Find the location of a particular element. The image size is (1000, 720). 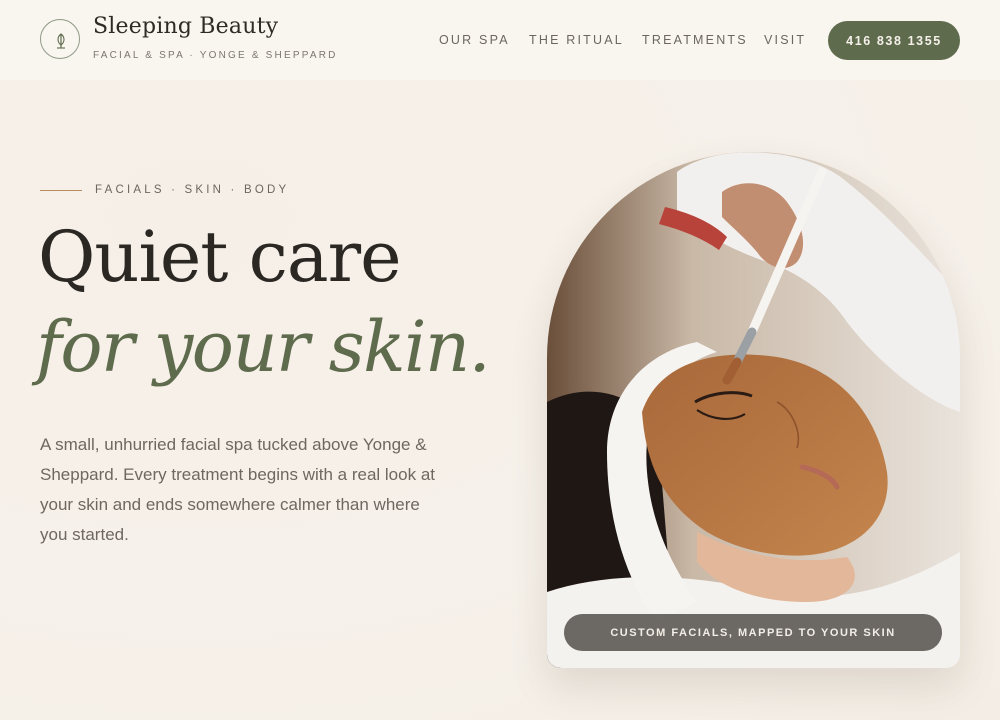

nav-link-treatments: TREATMENTS is located at coordinates (695, 40).